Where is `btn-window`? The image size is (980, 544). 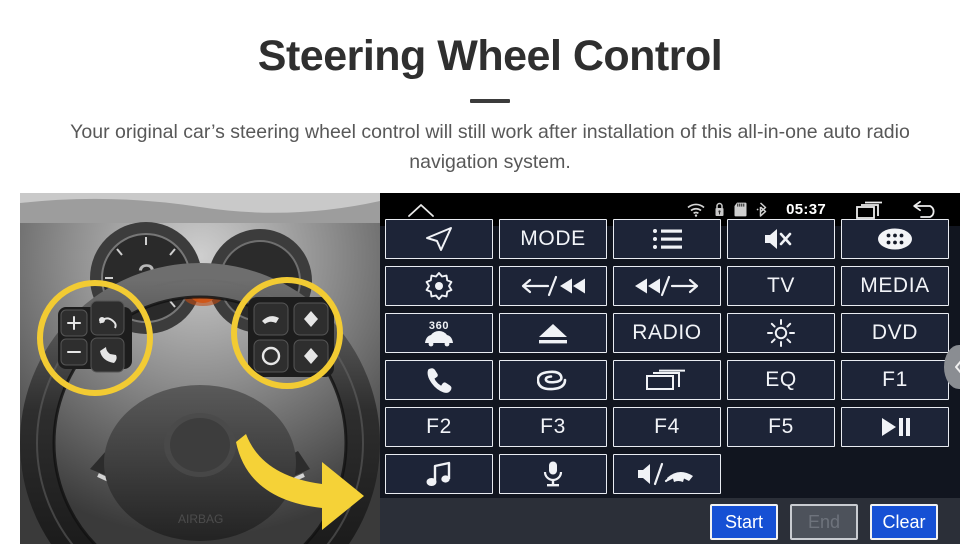 btn-window is located at coordinates (667, 380).